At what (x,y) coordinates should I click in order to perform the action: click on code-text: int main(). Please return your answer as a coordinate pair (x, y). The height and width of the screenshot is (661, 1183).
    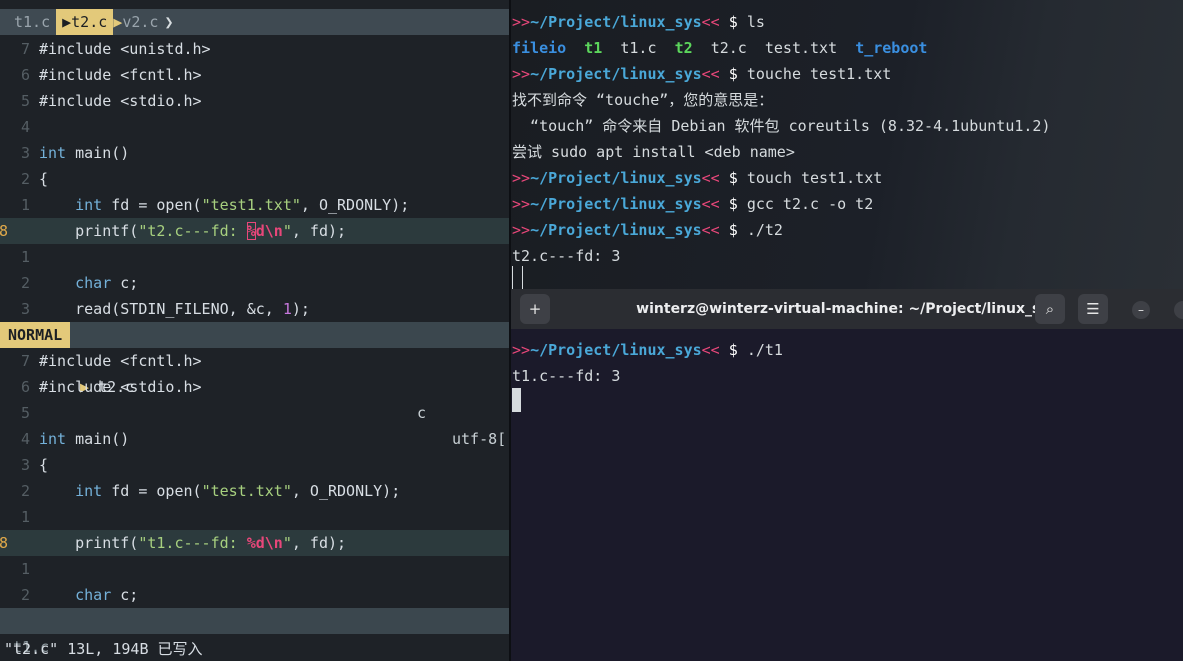
    Looking at the image, I should click on (84, 153).